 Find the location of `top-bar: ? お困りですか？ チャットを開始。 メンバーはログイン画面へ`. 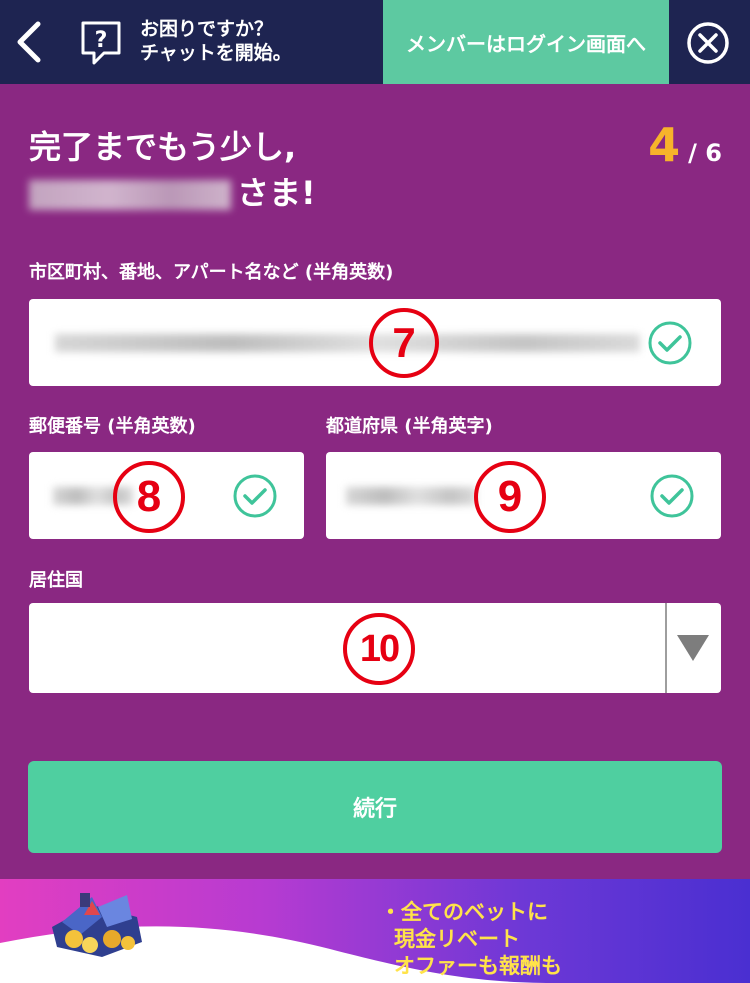

top-bar: ? お困りですか？ チャットを開始。 メンバーはログイン画面へ is located at coordinates (375, 42).